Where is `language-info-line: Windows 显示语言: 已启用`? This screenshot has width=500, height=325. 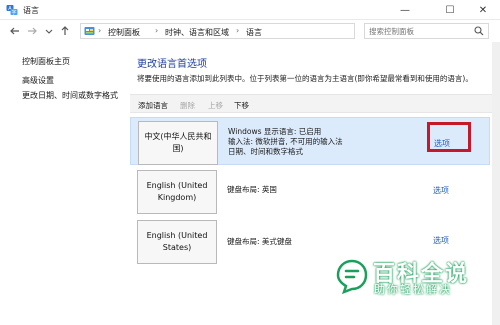
language-info-line: Windows 显示语言: 已启用 is located at coordinates (275, 131).